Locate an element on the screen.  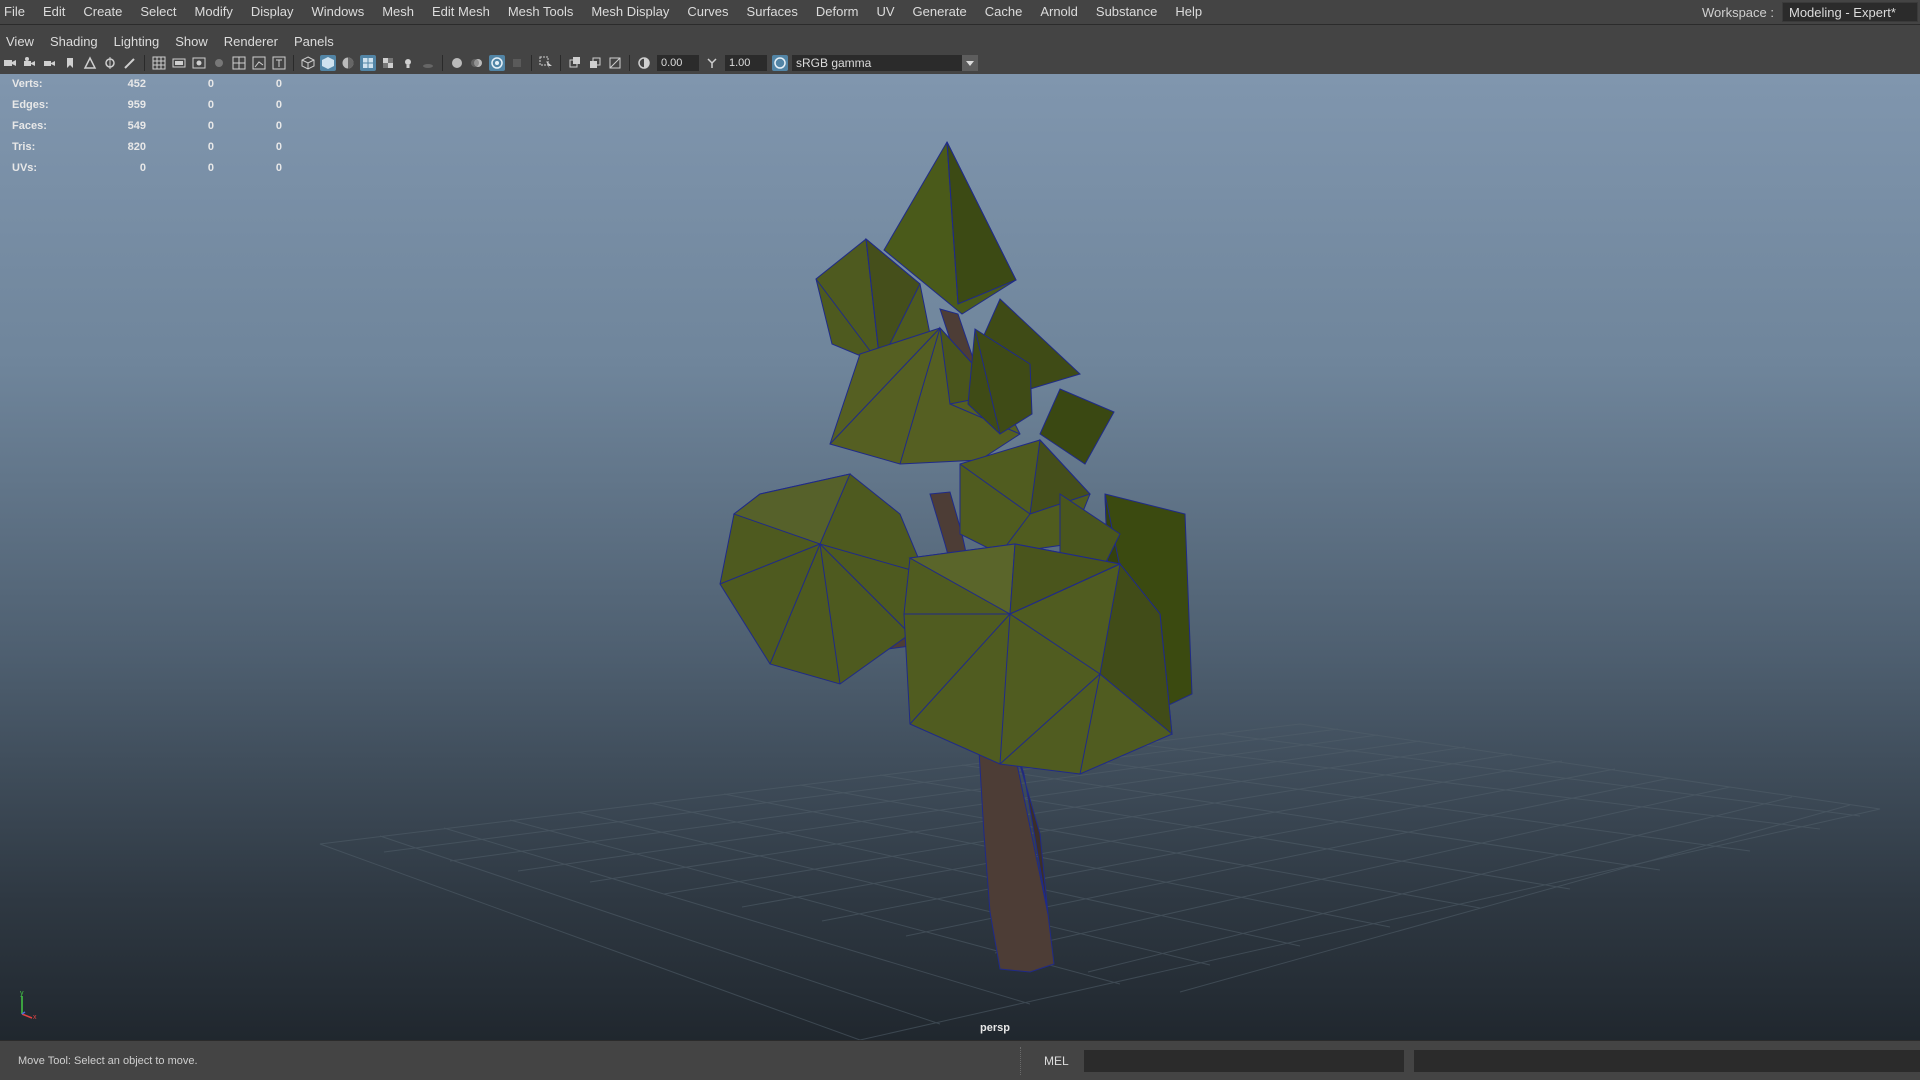
menu-display: Display is located at coordinates (272, 12).